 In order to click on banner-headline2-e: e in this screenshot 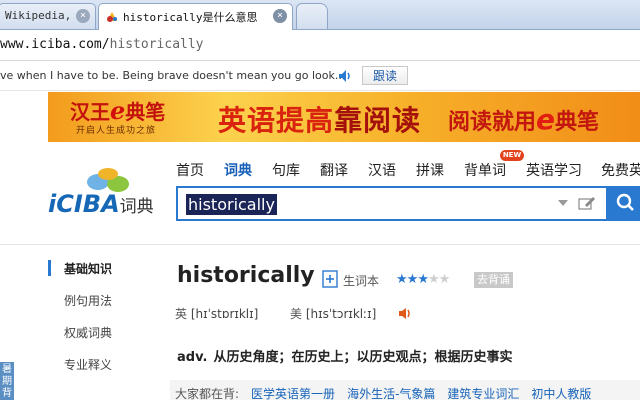, I will do `click(546, 119)`.